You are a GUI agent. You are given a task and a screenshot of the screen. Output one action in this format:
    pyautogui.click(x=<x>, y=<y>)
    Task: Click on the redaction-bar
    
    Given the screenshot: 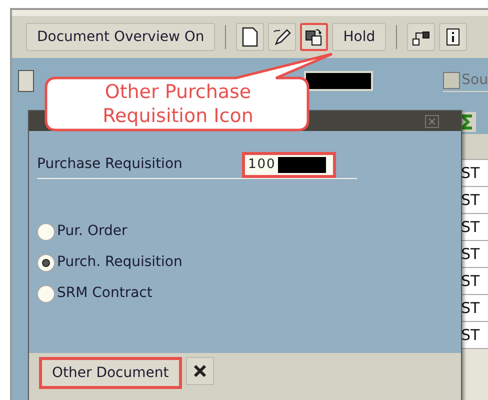 What is the action you would take?
    pyautogui.click(x=302, y=164)
    